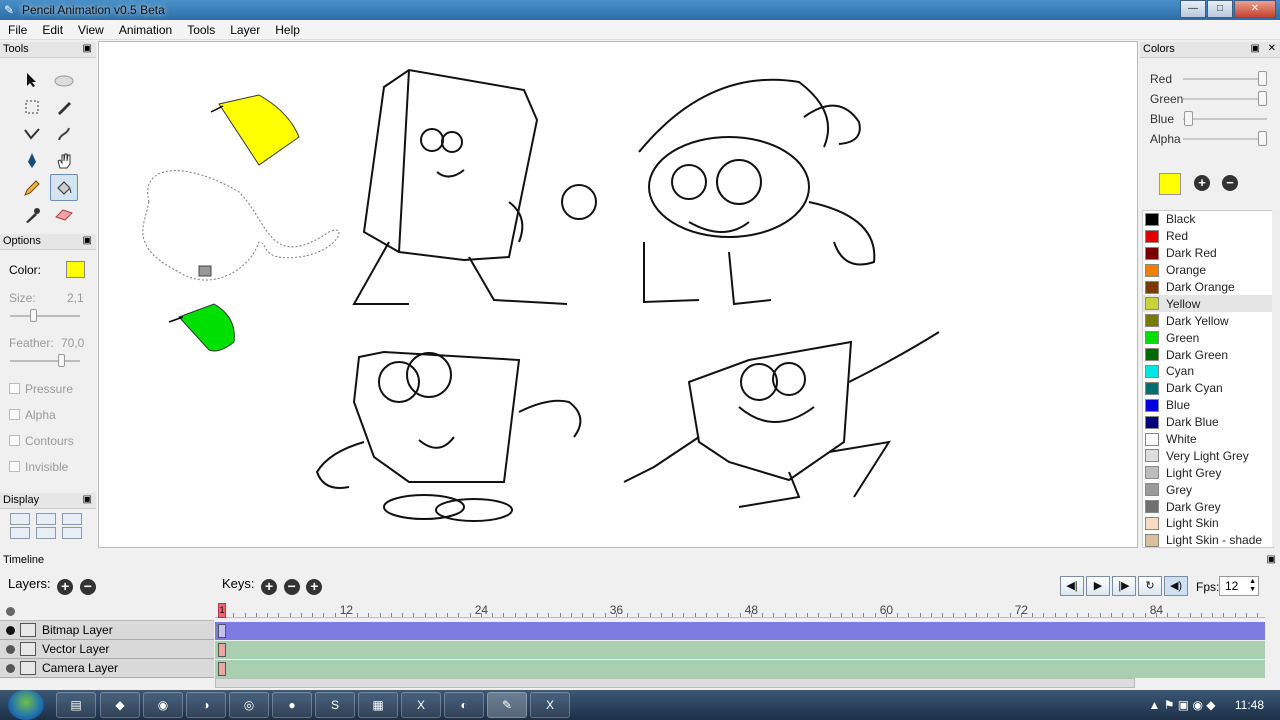 Image resolution: width=1280 pixels, height=720 pixels. I want to click on menu-tools: Tools, so click(200, 29).